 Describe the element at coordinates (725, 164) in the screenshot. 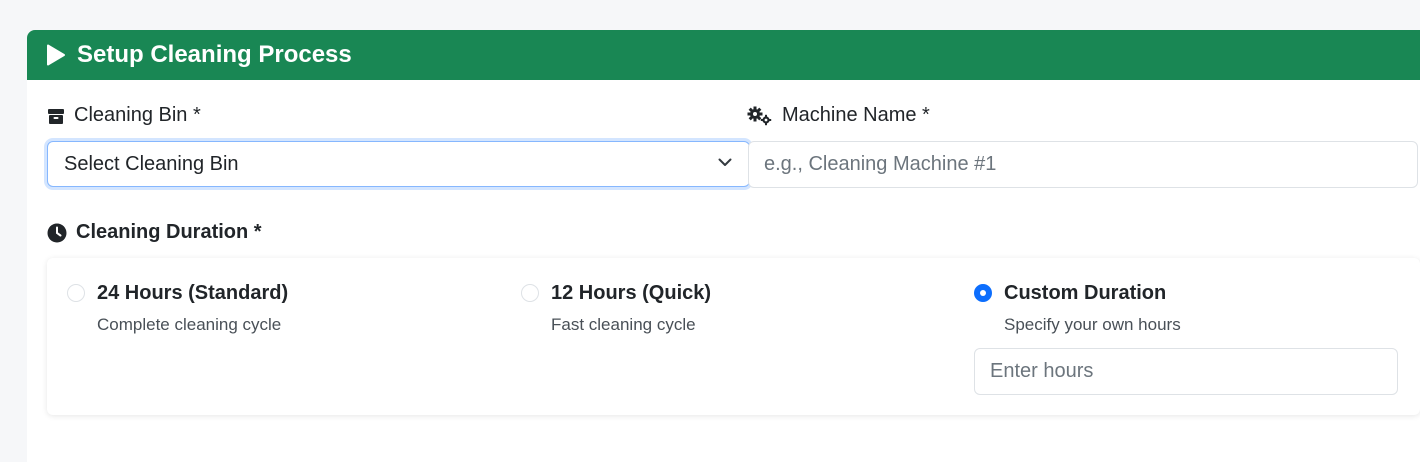

I see `chevron-down-icon` at that location.